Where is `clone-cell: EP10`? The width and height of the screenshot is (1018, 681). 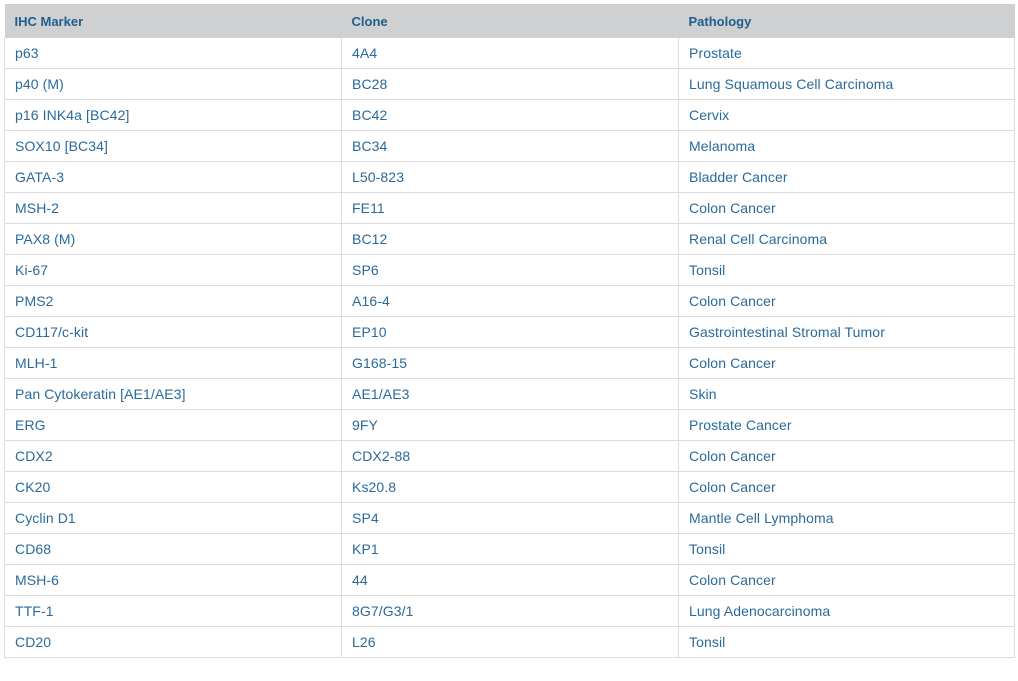
clone-cell: EP10 is located at coordinates (510, 332).